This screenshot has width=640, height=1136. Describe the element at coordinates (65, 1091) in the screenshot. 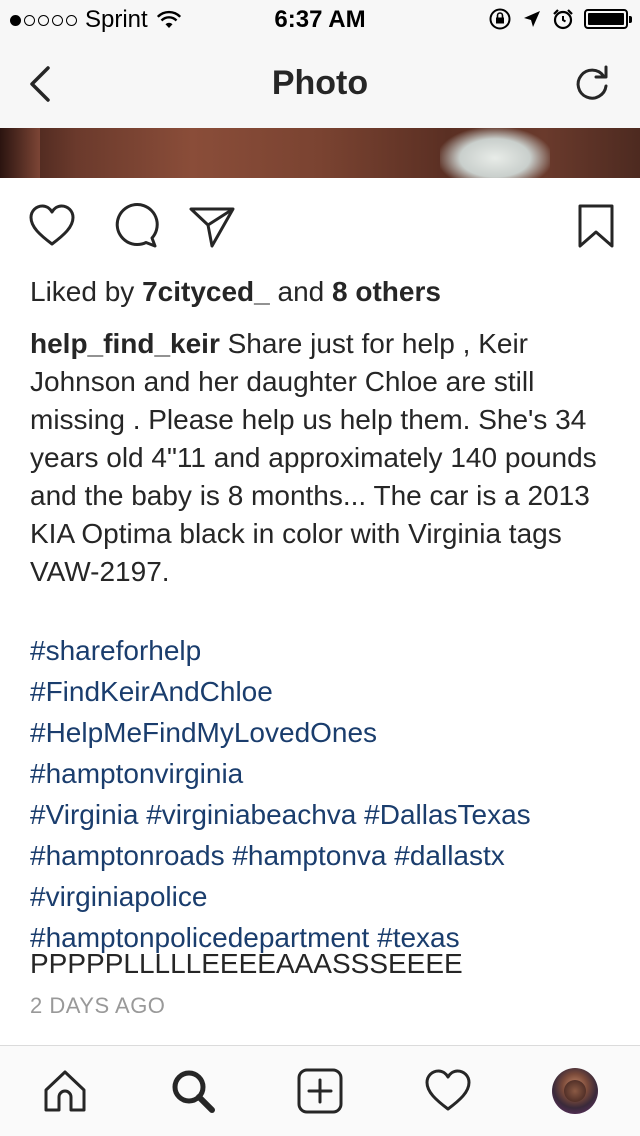

I see `home-icon` at that location.